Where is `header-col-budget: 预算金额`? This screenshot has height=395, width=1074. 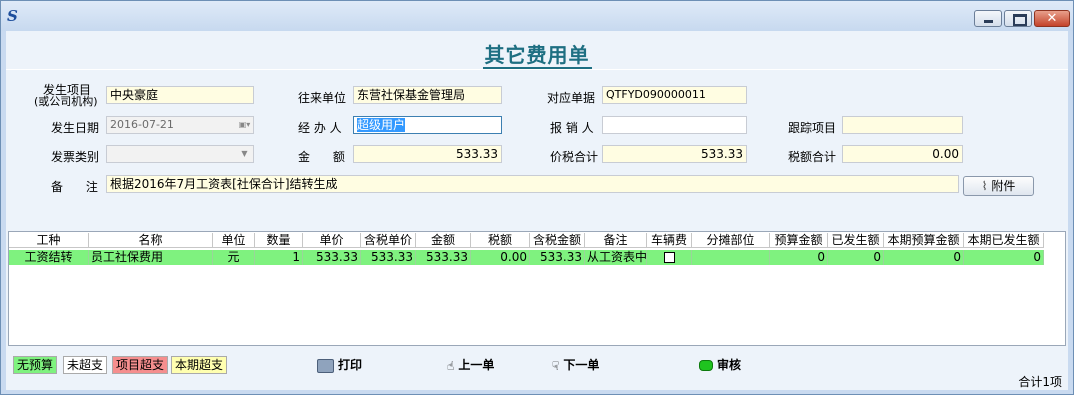 header-col-budget: 预算金额 is located at coordinates (799, 240).